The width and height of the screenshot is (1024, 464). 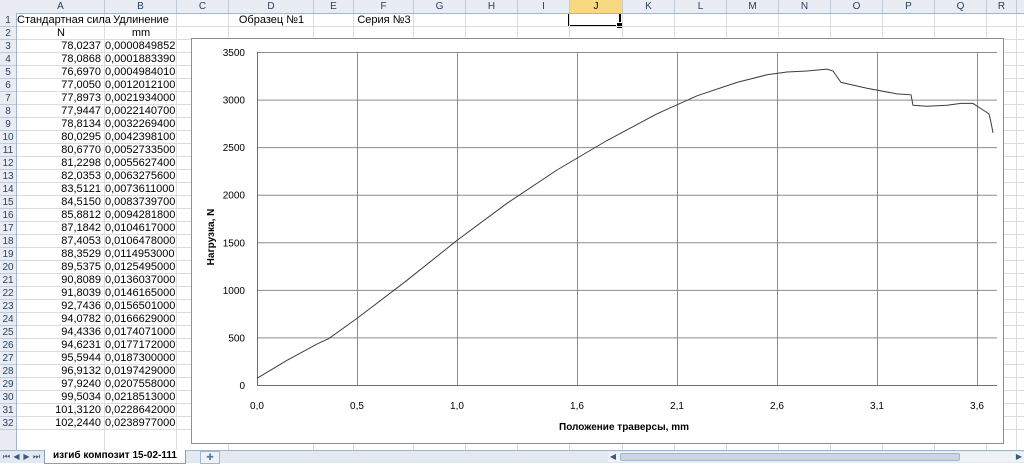 What do you see at coordinates (140, 423) in the screenshot?
I see `cell-elongation-value: 0,0238977000` at bounding box center [140, 423].